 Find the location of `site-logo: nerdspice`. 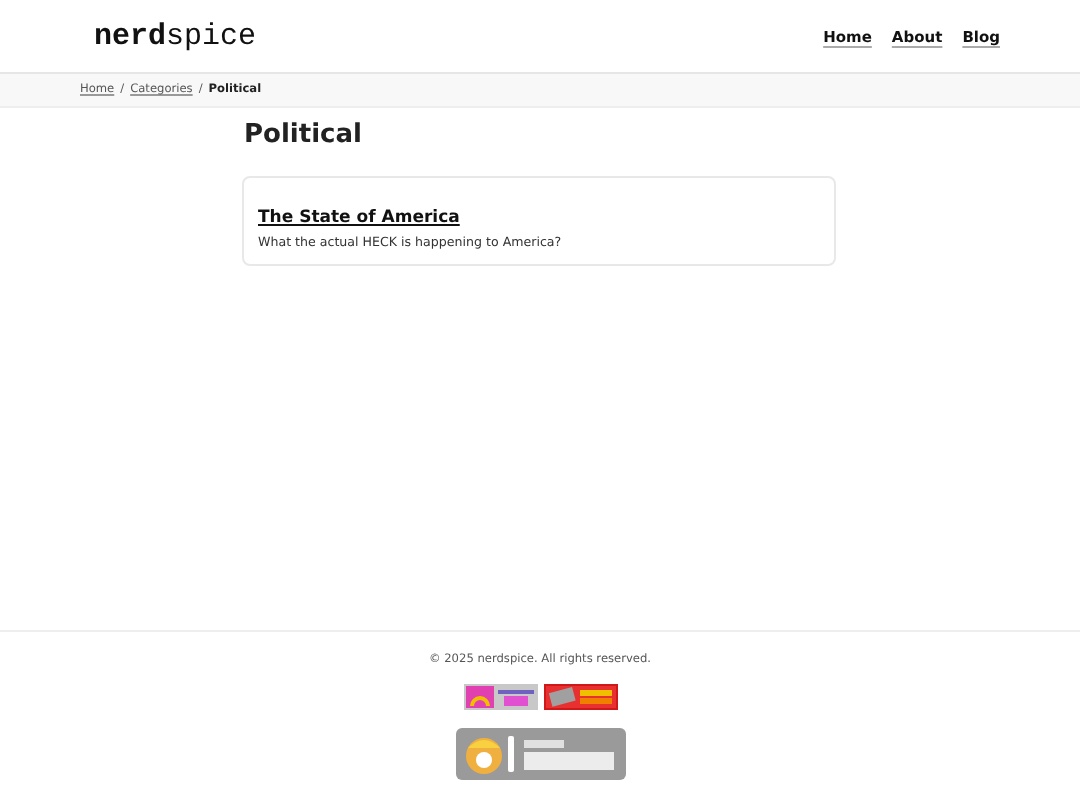

site-logo: nerdspice is located at coordinates (175, 36).